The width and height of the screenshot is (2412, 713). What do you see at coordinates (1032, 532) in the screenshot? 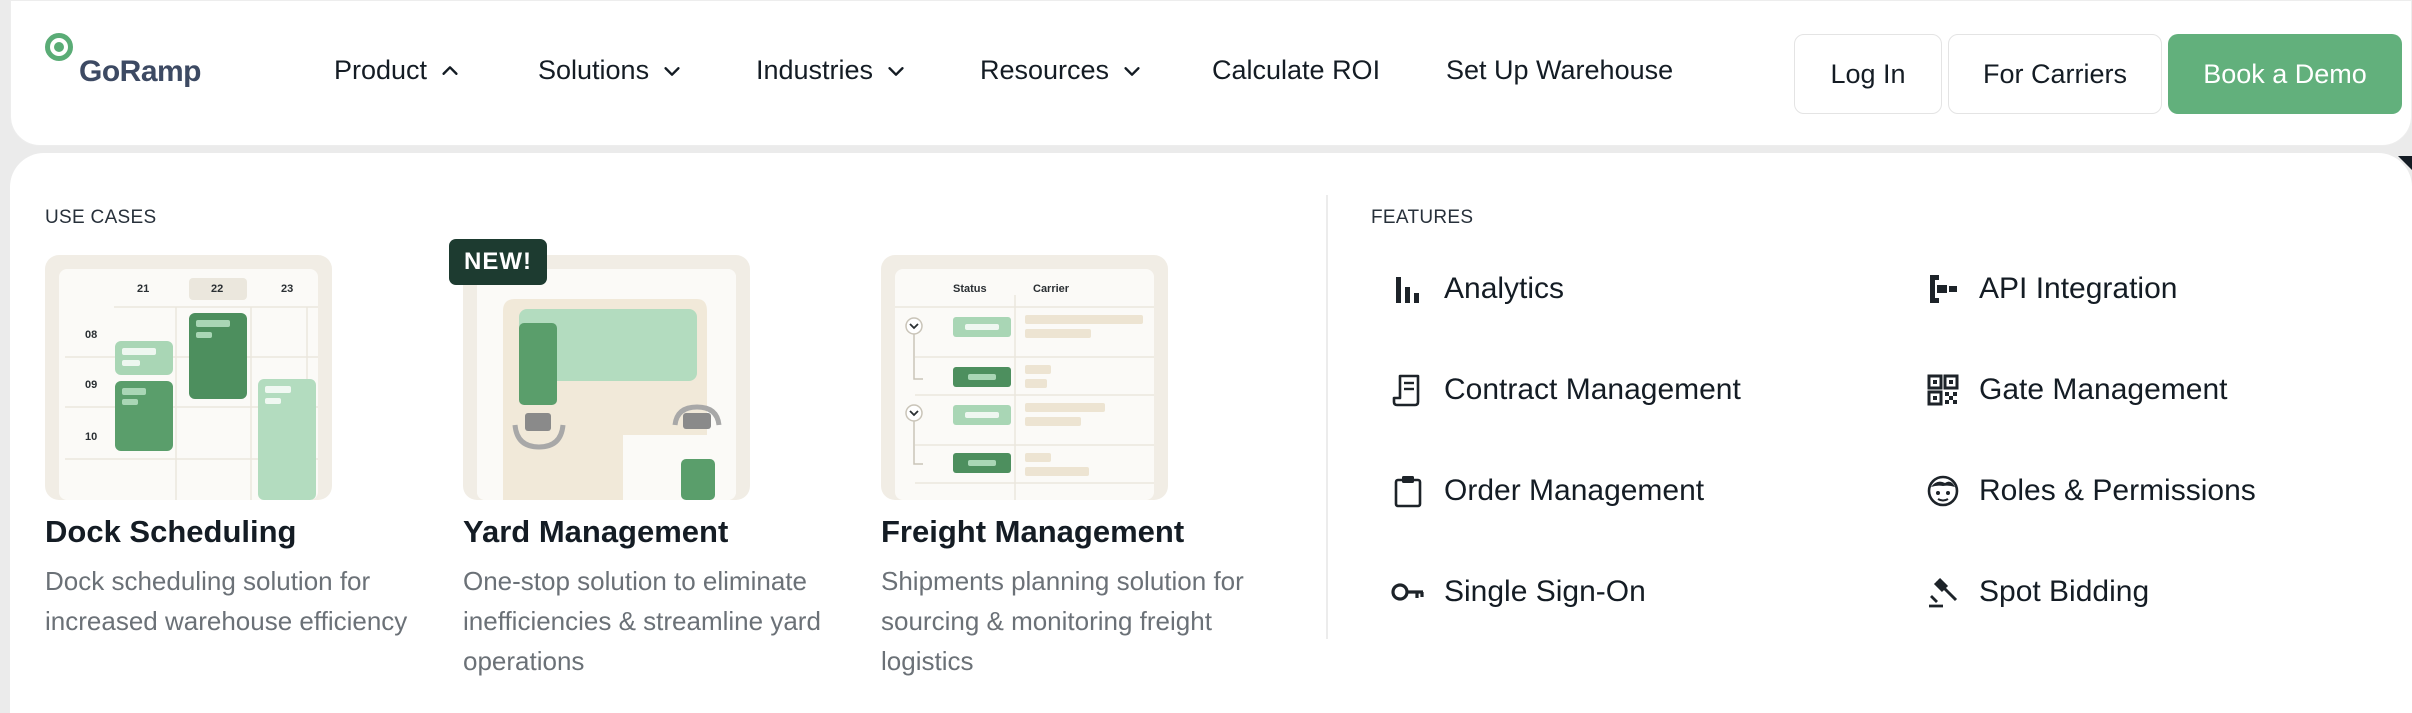
I see `freight-management-link: Freight Management` at bounding box center [1032, 532].